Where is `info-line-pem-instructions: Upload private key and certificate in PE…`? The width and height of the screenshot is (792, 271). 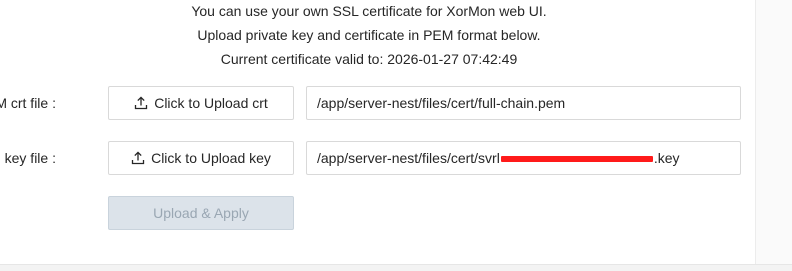
info-line-pem-instructions: Upload private key and certificate in PE… is located at coordinates (369, 35).